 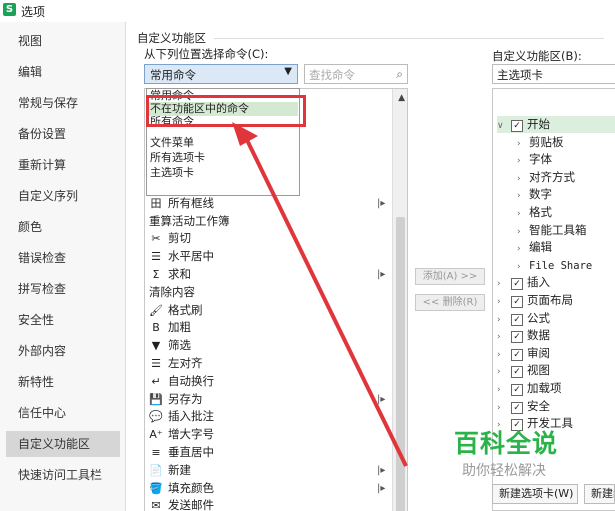 What do you see at coordinates (504, 471) in the screenshot?
I see `watermark-subtitle: 助你轻松解决` at bounding box center [504, 471].